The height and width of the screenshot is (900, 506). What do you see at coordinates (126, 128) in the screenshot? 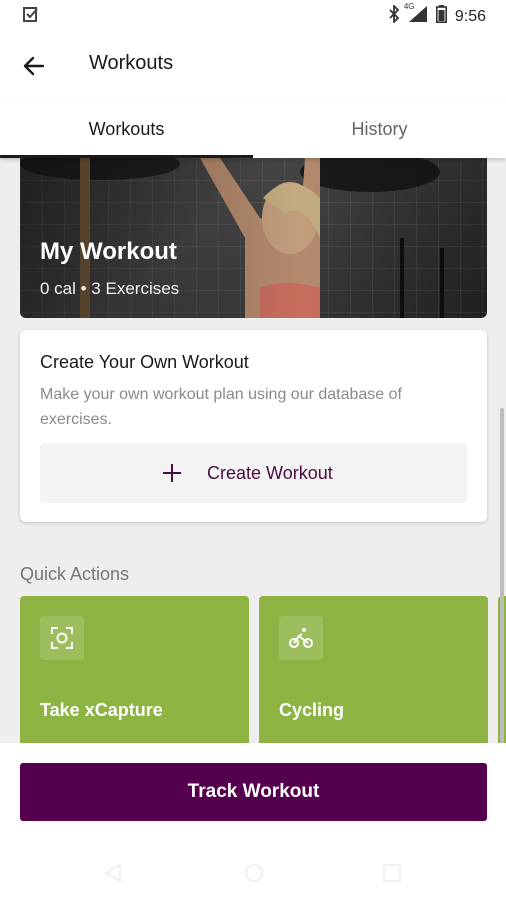
I see `tab-workouts: Workouts` at bounding box center [126, 128].